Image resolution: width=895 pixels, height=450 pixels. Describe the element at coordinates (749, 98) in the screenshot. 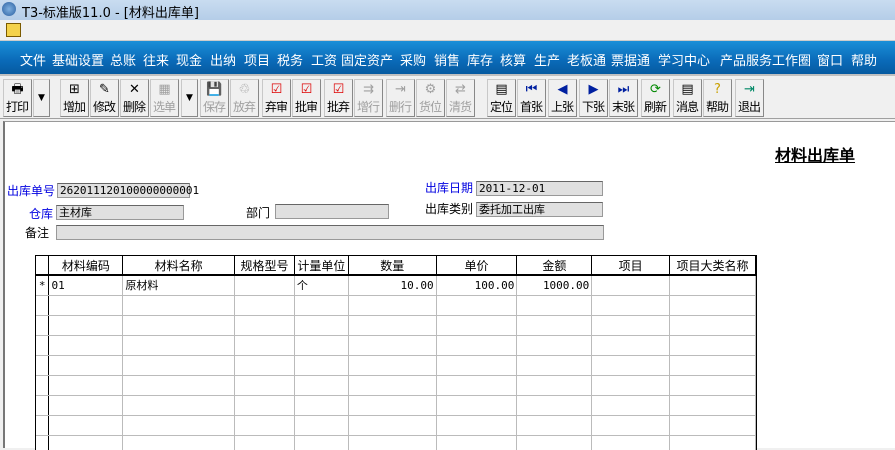

I see `exit-button: ⇥ 退出` at that location.